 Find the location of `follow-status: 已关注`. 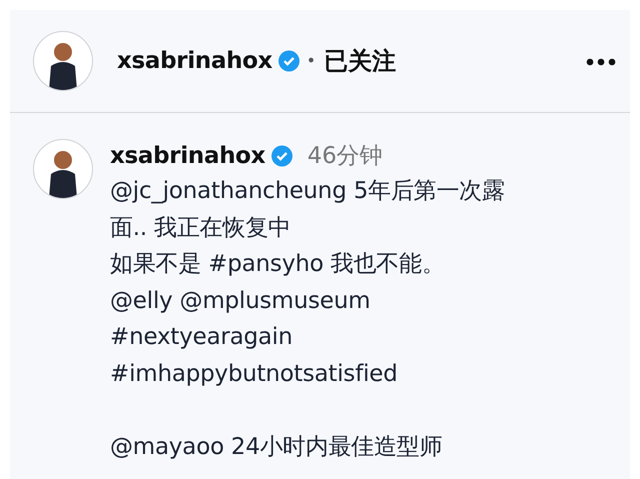

follow-status: 已关注 is located at coordinates (360, 61).